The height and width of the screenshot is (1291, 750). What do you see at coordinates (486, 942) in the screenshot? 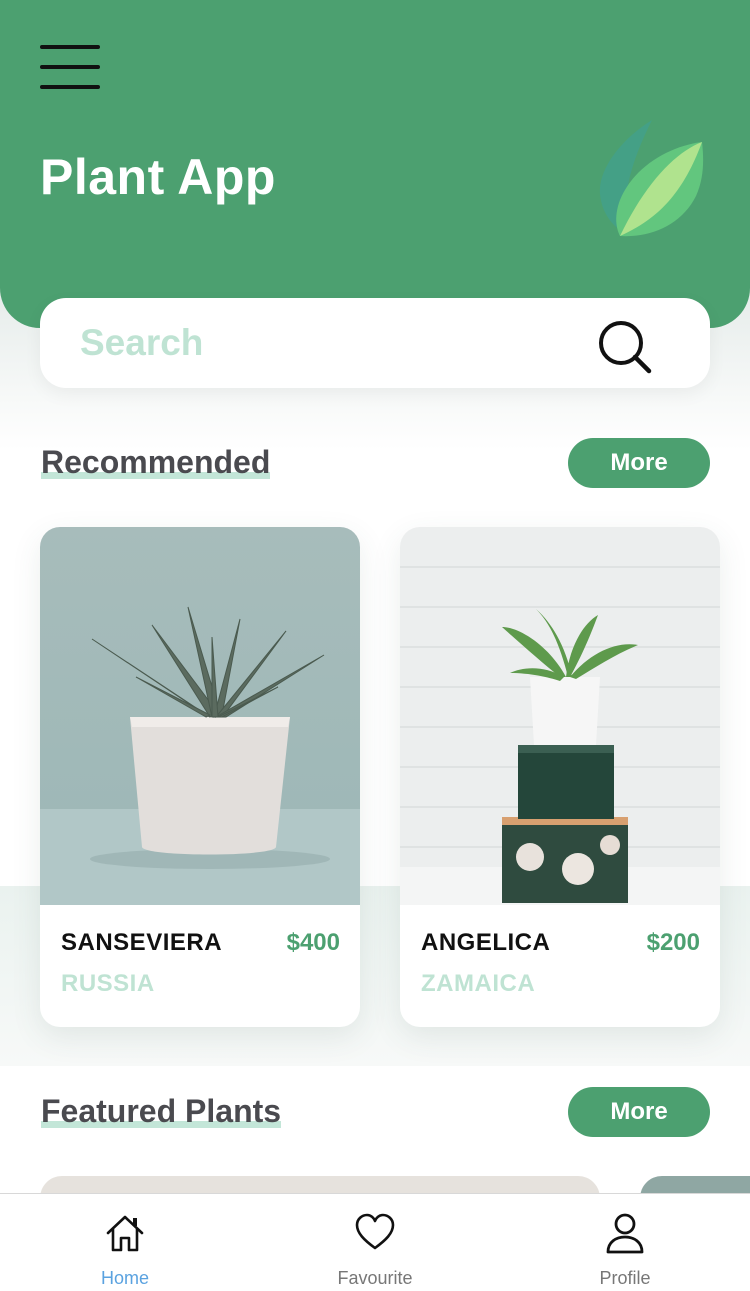
I see `plant-name: ANGELICA` at bounding box center [486, 942].